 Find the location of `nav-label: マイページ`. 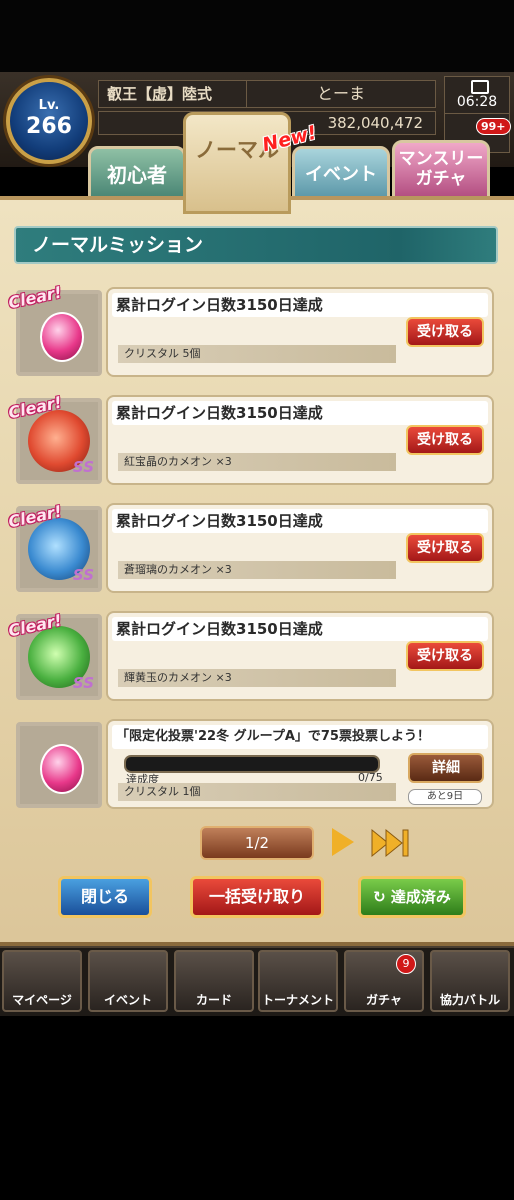

nav-label: マイページ is located at coordinates (42, 1000).